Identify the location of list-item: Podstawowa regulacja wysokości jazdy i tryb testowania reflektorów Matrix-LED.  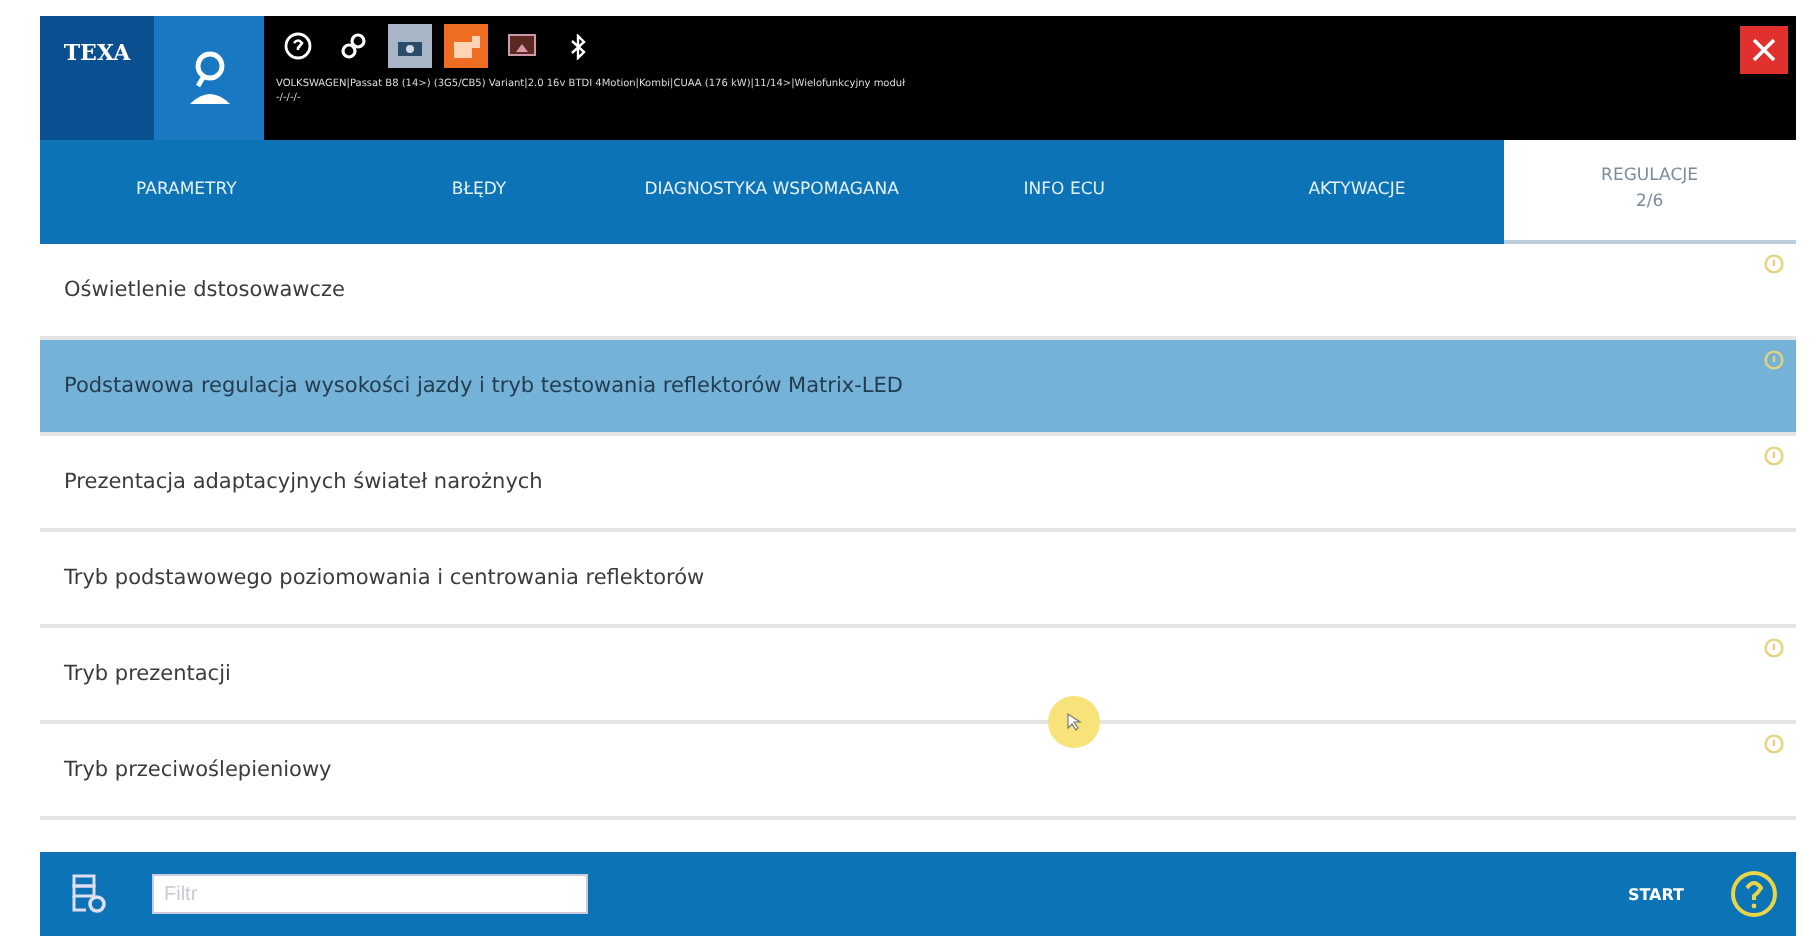
(918, 388).